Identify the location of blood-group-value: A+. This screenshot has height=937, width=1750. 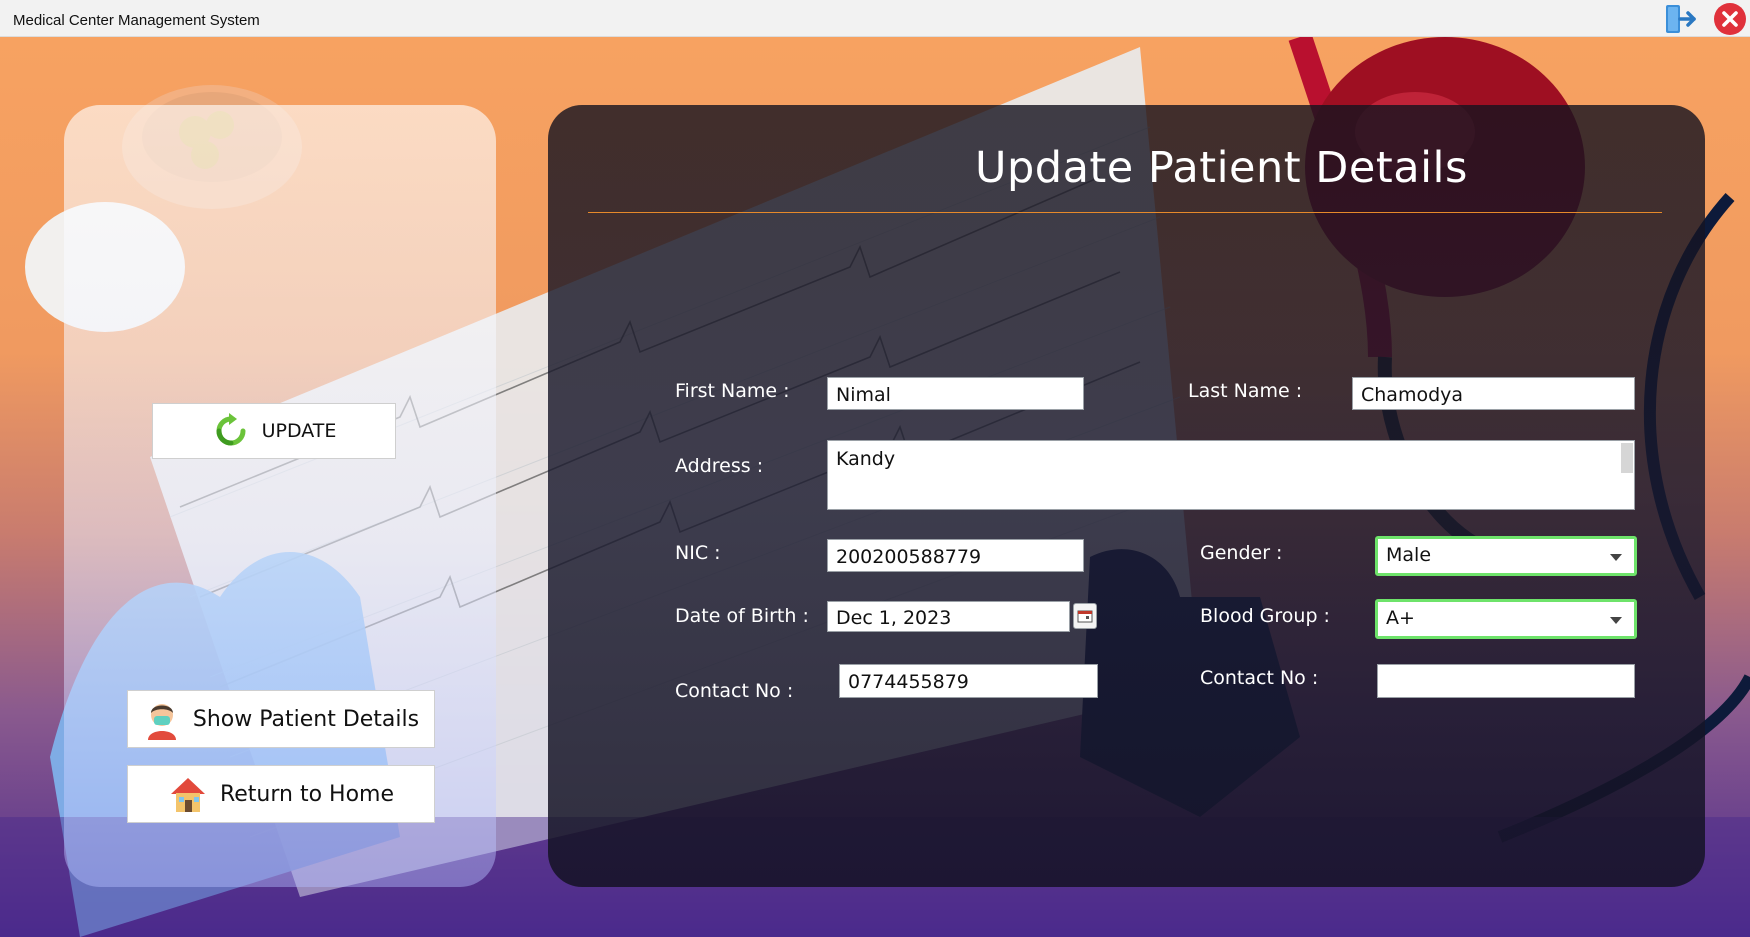
(1400, 618).